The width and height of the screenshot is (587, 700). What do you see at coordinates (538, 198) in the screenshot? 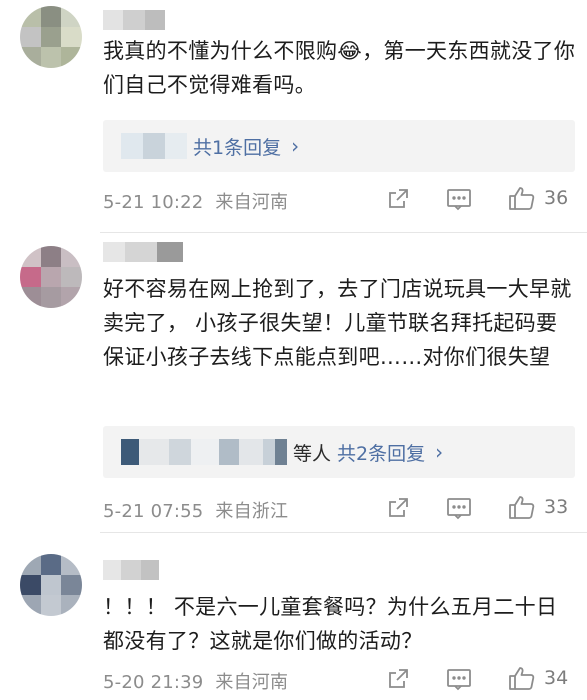
I see `like-button: 36` at bounding box center [538, 198].